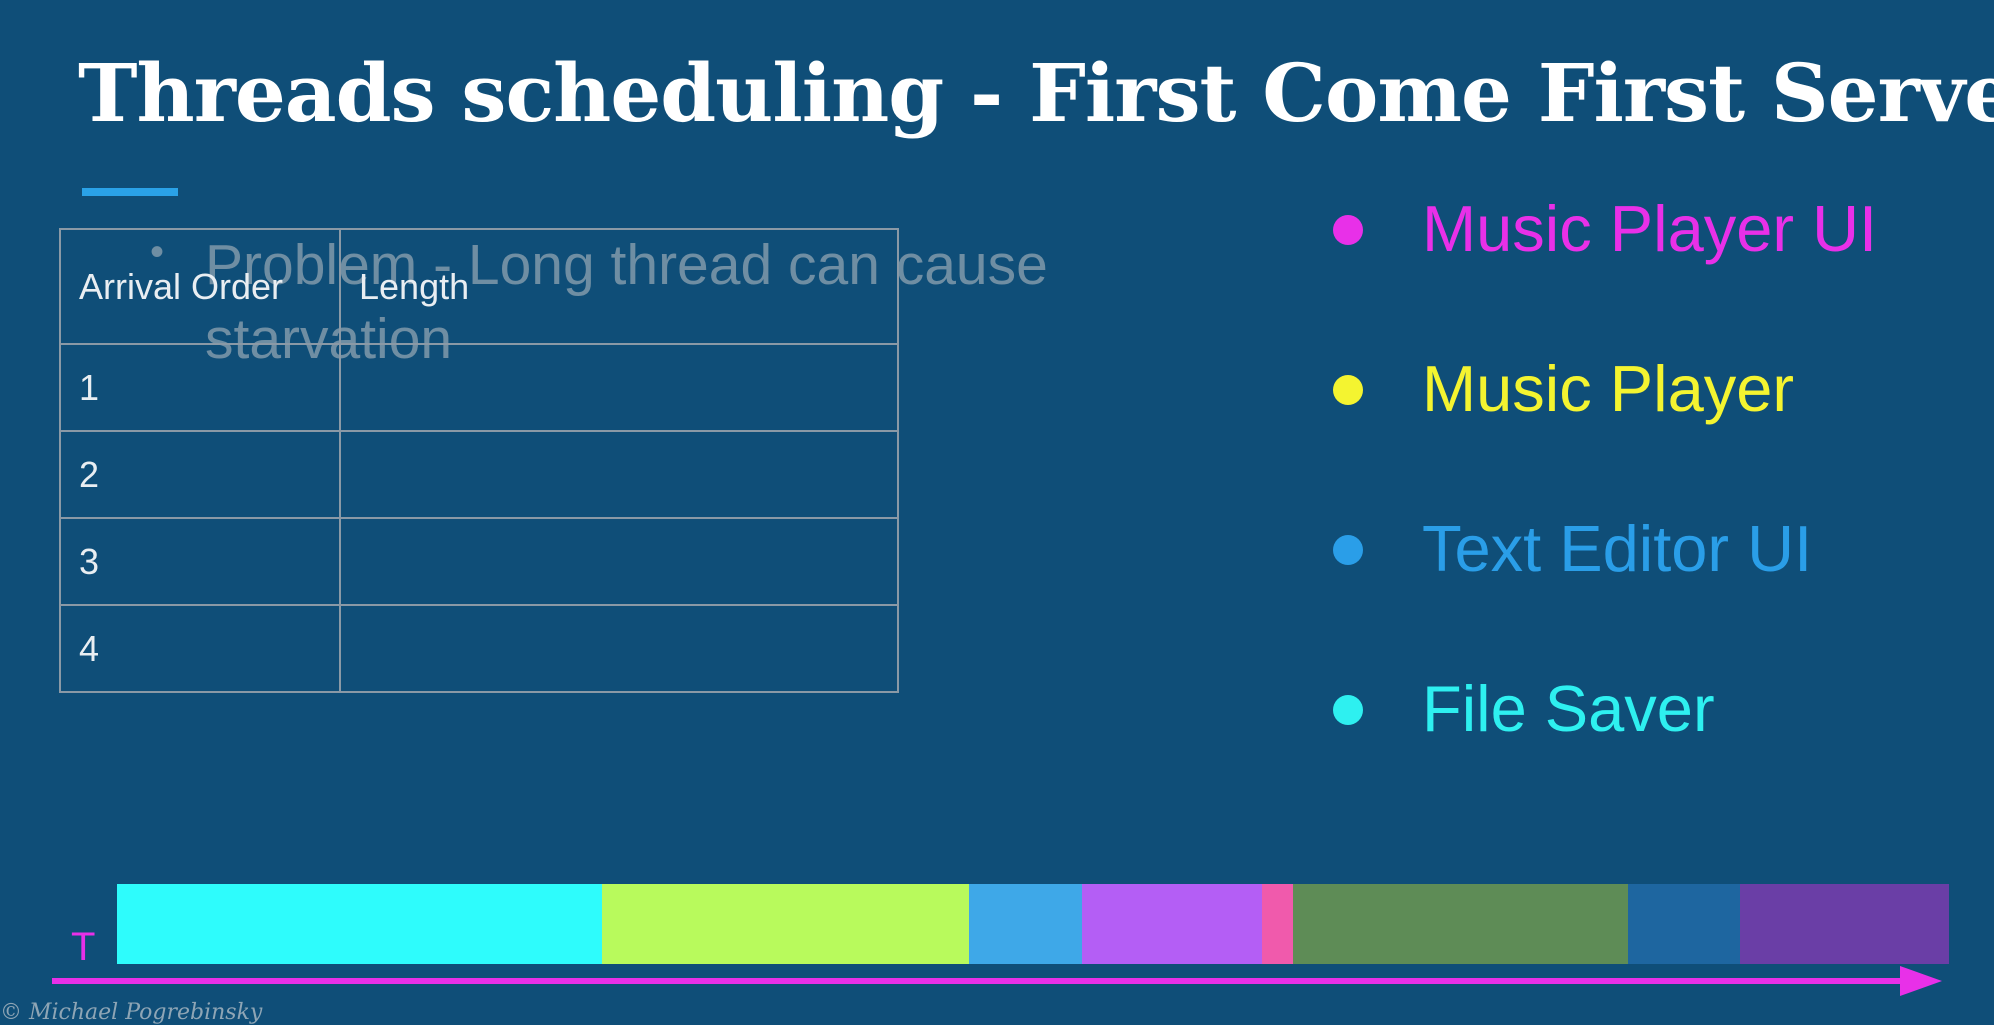 Image resolution: width=1994 pixels, height=1025 pixels. Describe the element at coordinates (131, 1012) in the screenshot. I see `copyright-text: © Michael Pogrebinsky` at that location.